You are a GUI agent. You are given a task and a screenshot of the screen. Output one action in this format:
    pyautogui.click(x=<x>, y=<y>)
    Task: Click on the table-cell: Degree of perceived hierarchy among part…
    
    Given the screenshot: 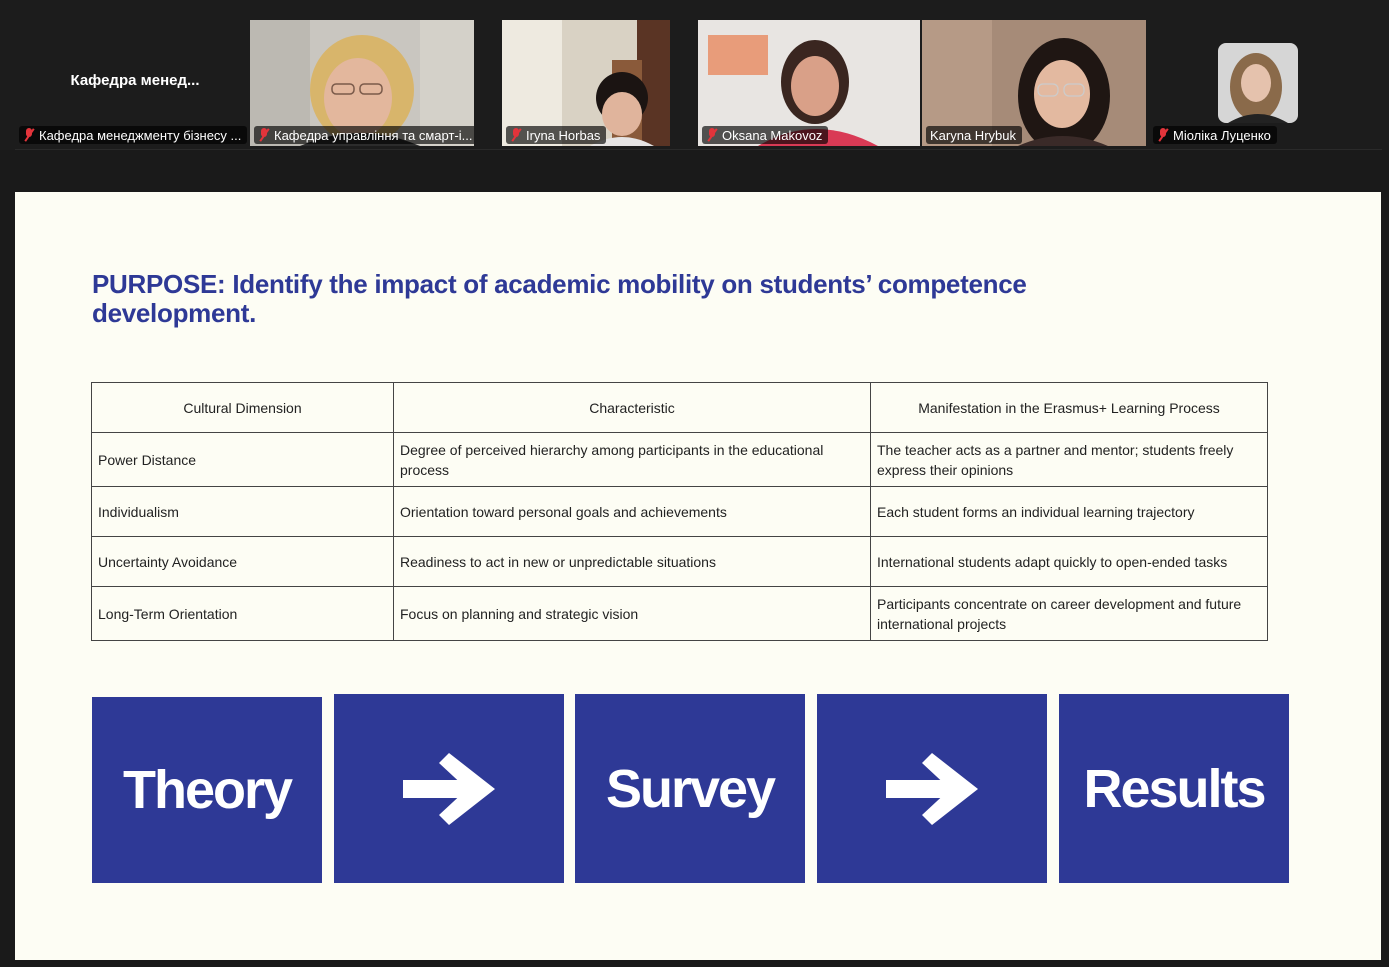 What is the action you would take?
    pyautogui.click(x=632, y=459)
    